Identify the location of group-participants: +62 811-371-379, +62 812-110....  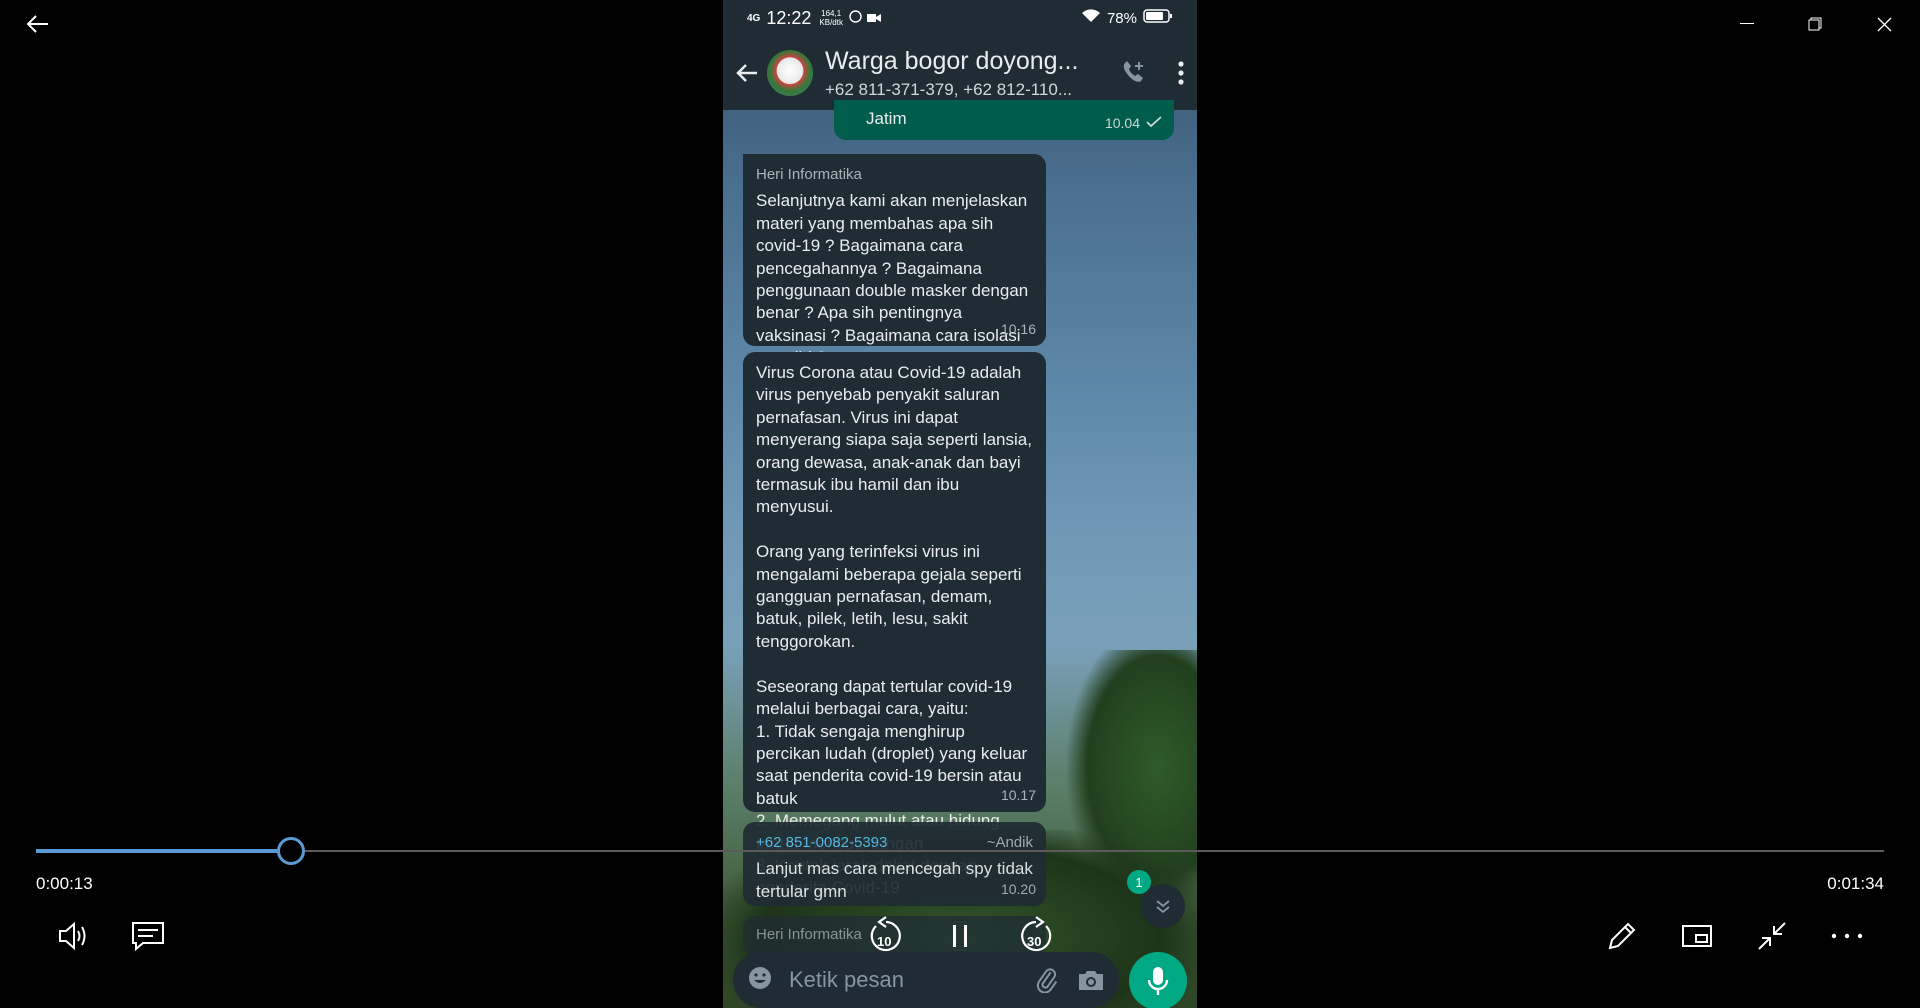
(949, 89).